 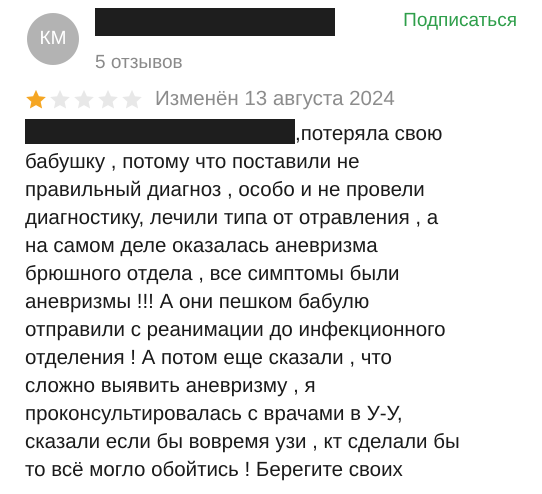 What do you see at coordinates (36, 99) in the screenshot?
I see `star-icon` at bounding box center [36, 99].